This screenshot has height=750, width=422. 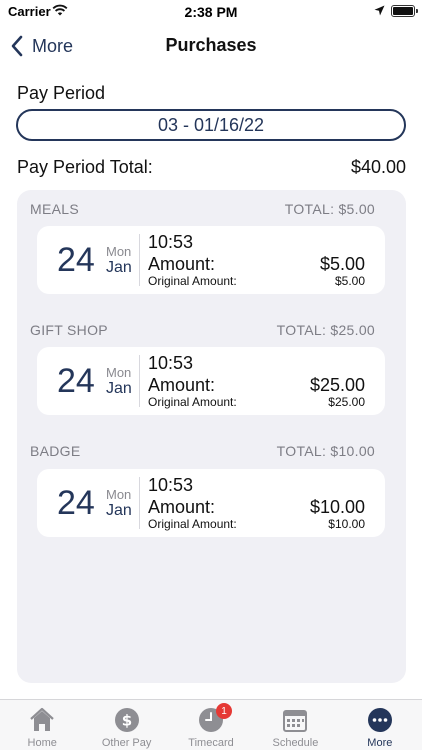 What do you see at coordinates (342, 264) in the screenshot?
I see `amount-value: $5.00` at bounding box center [342, 264].